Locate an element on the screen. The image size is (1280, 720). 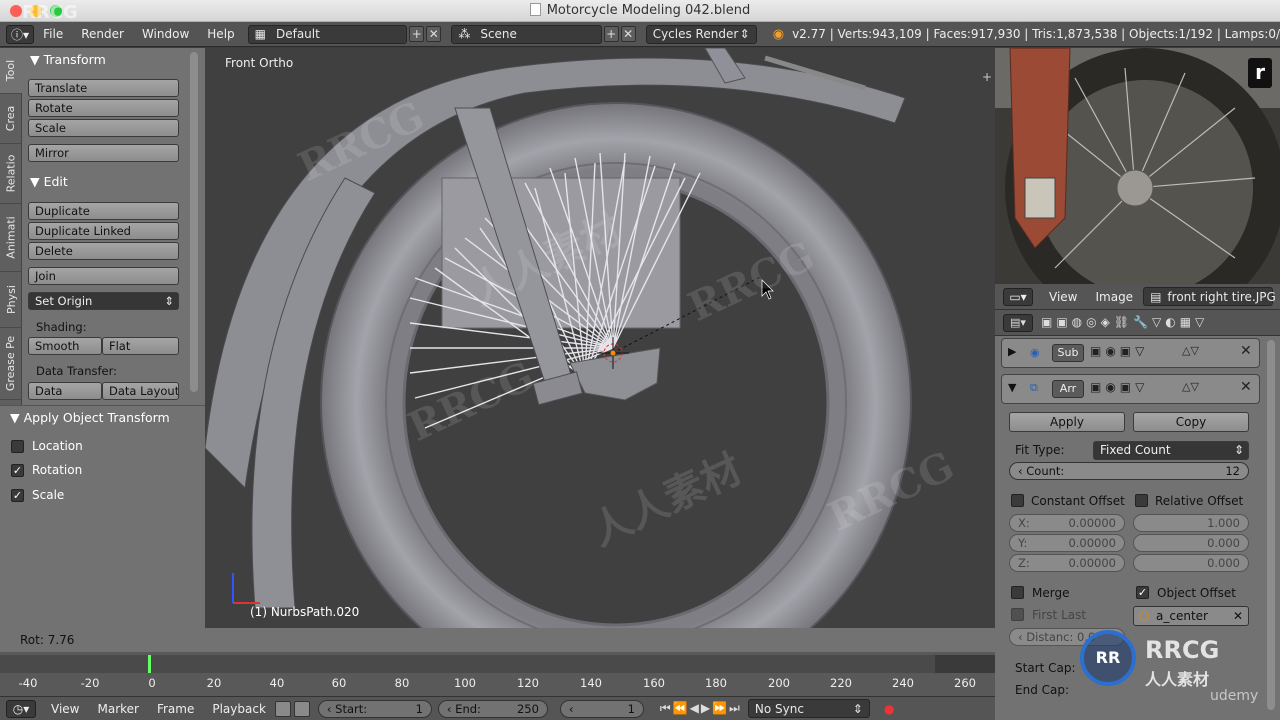
menu-view: View is located at coordinates (65, 709).